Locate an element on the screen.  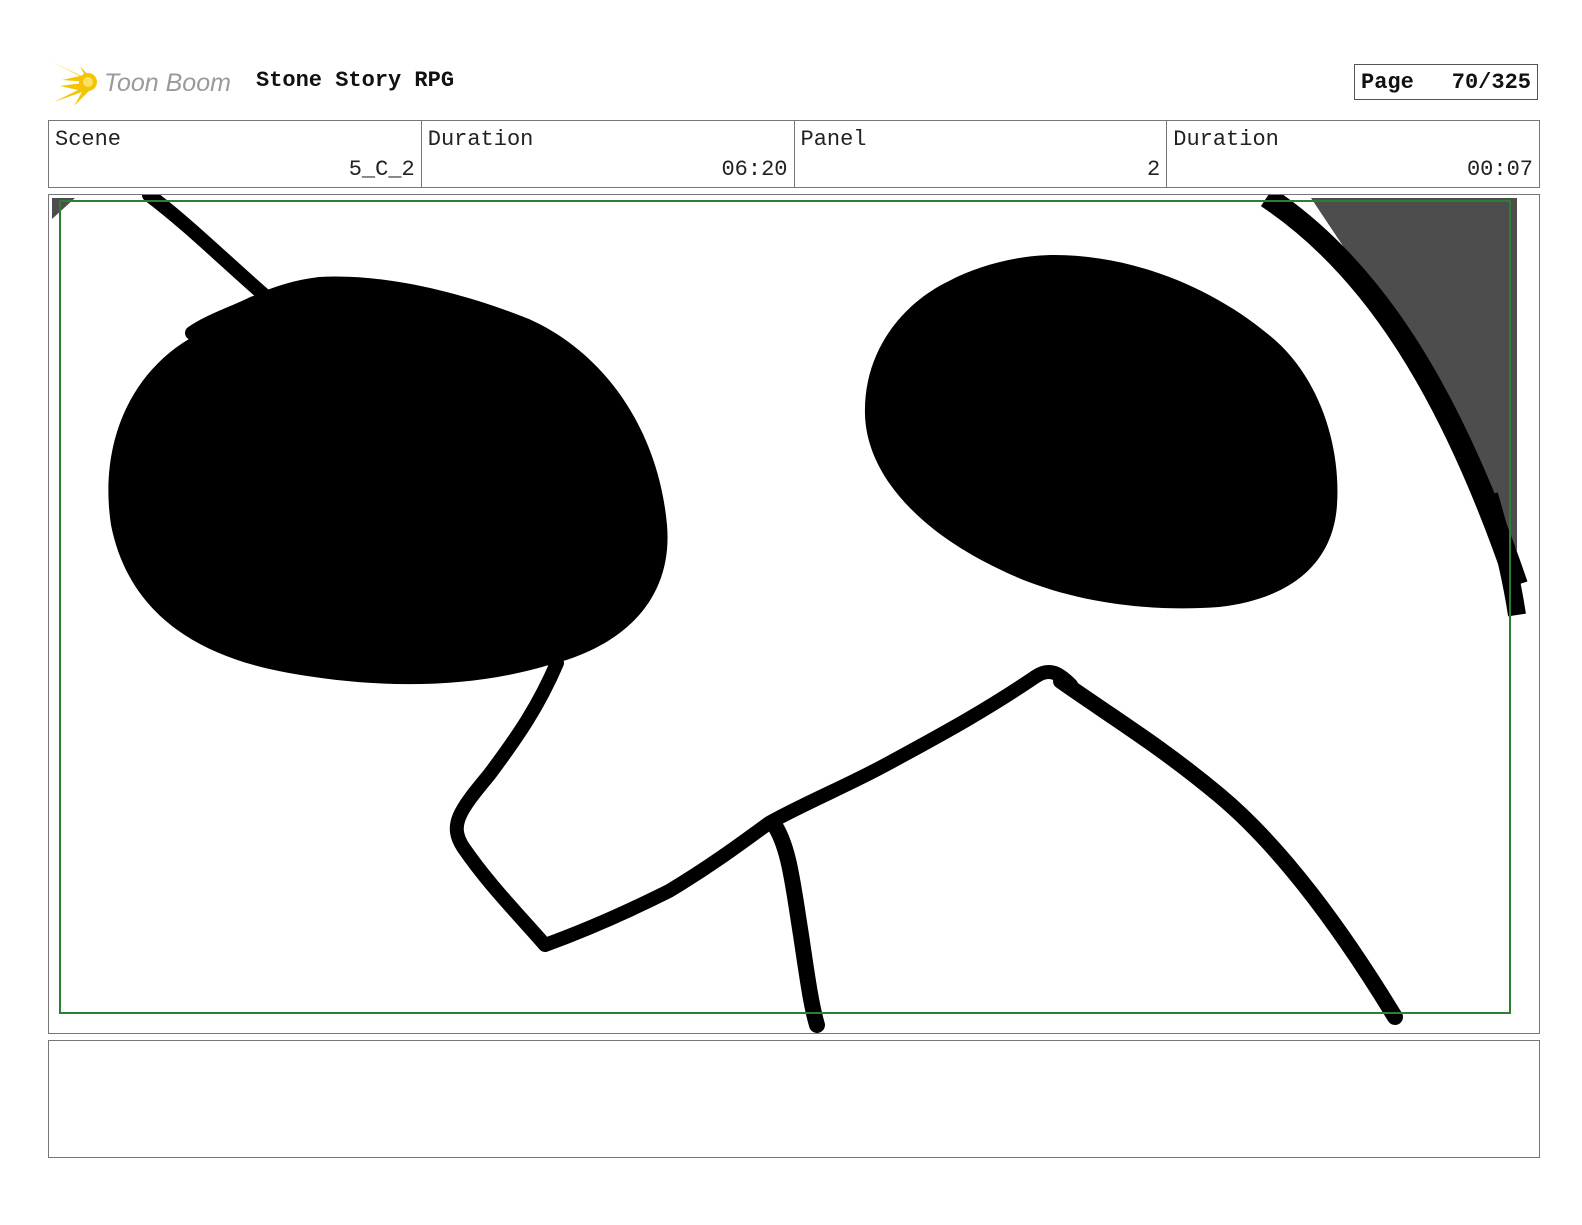
page-indicator: Page 70/325 is located at coordinates (1446, 82).